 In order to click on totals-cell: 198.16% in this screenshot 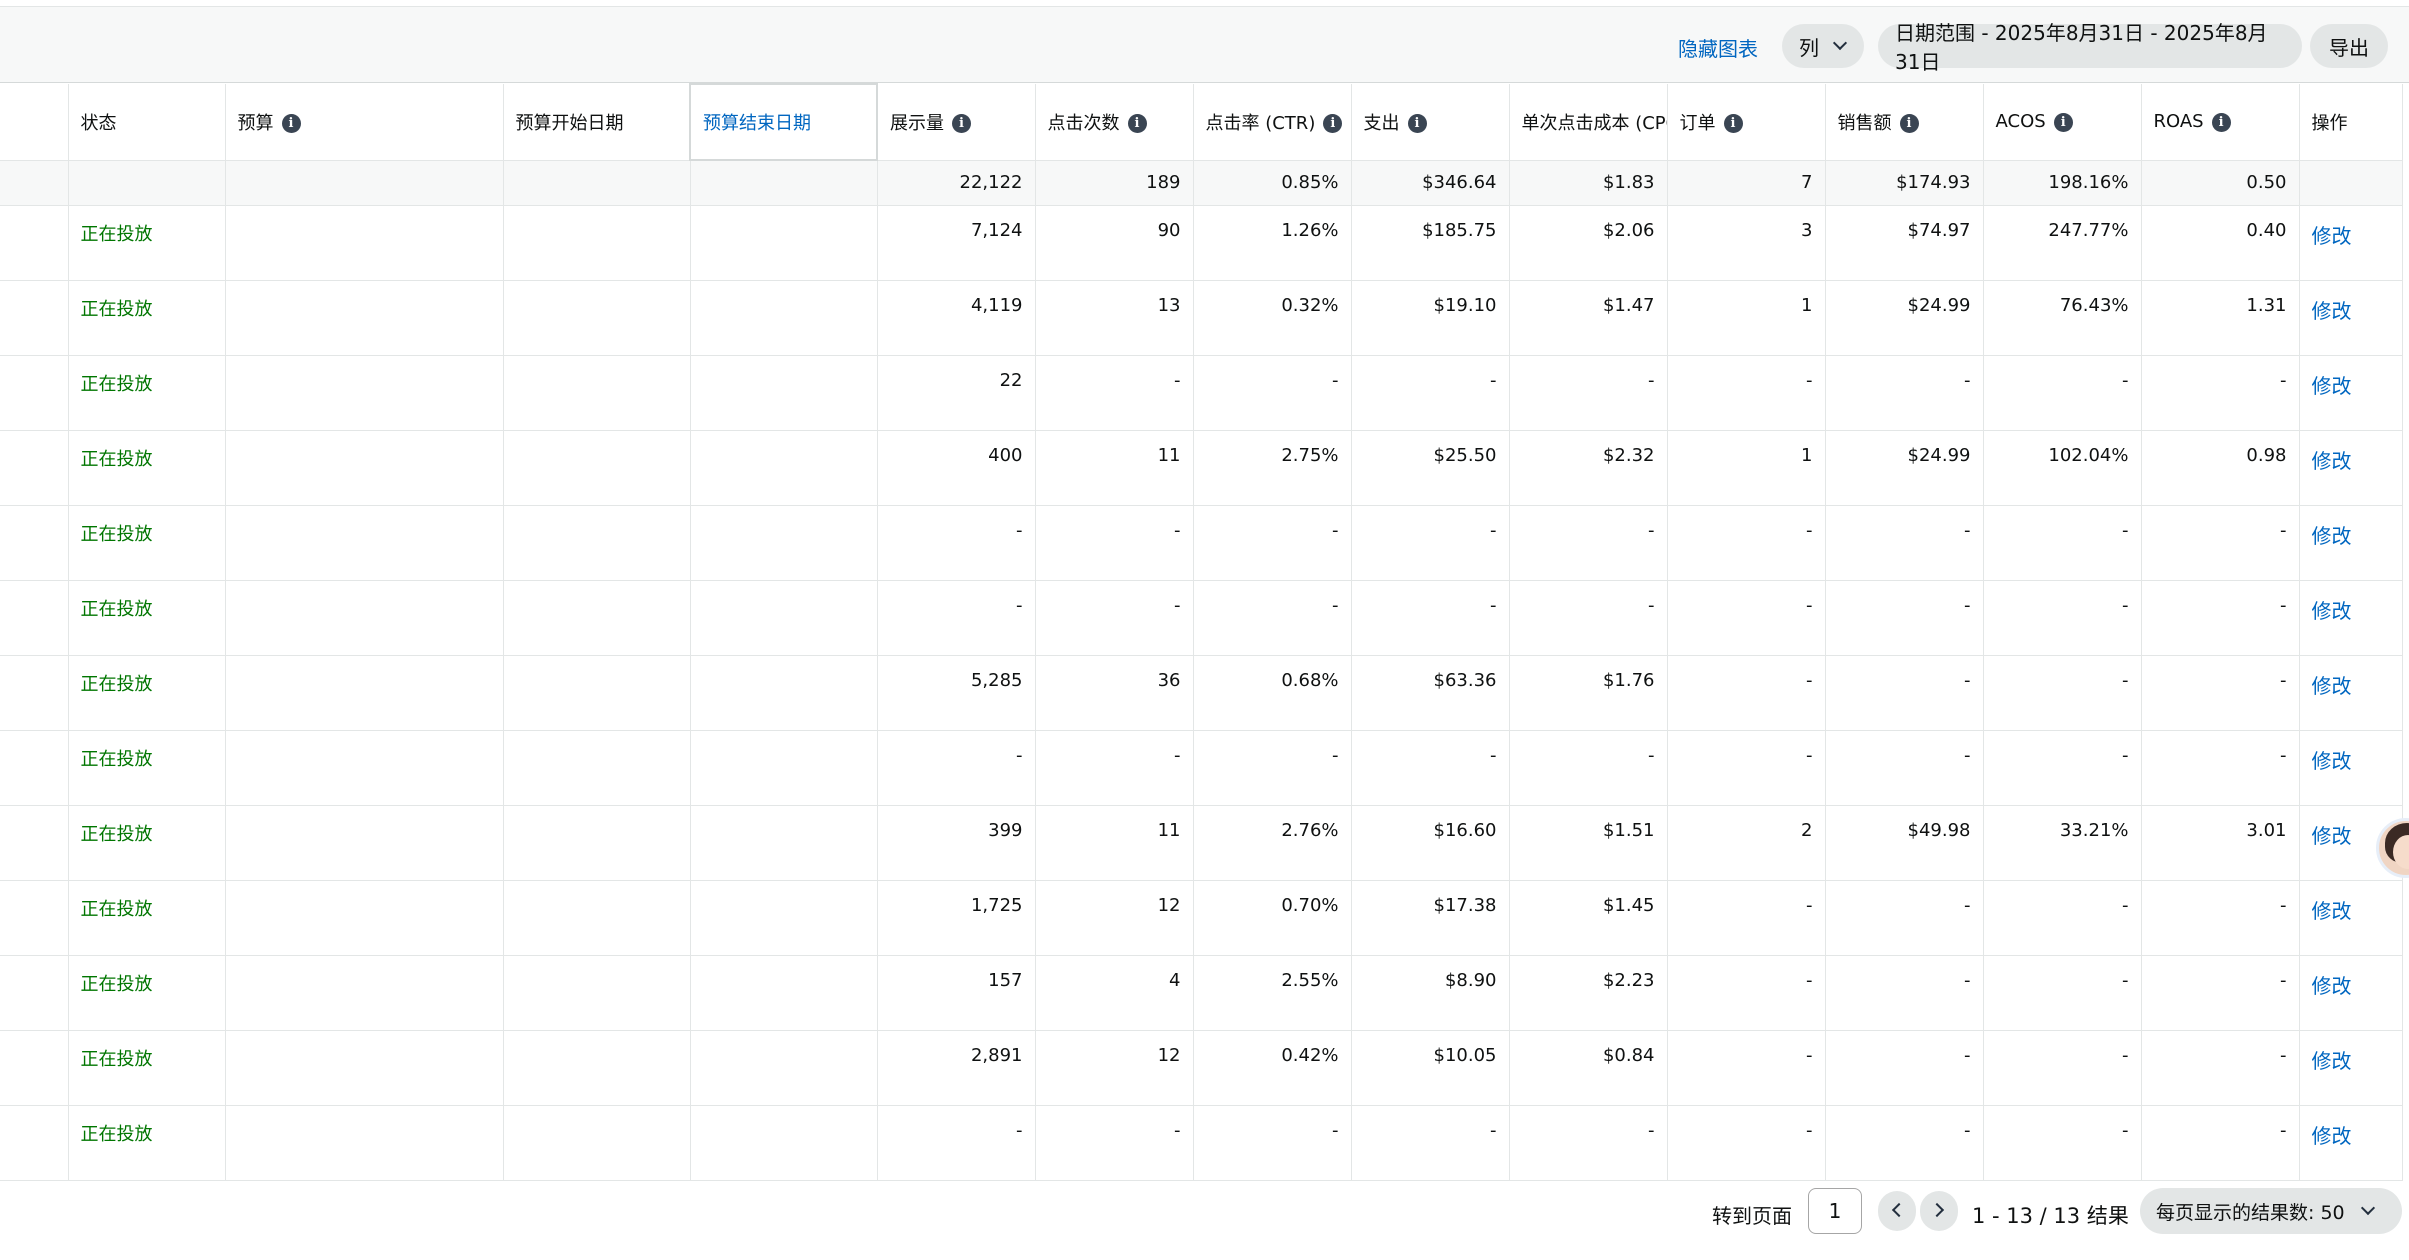, I will do `click(2062, 183)`.